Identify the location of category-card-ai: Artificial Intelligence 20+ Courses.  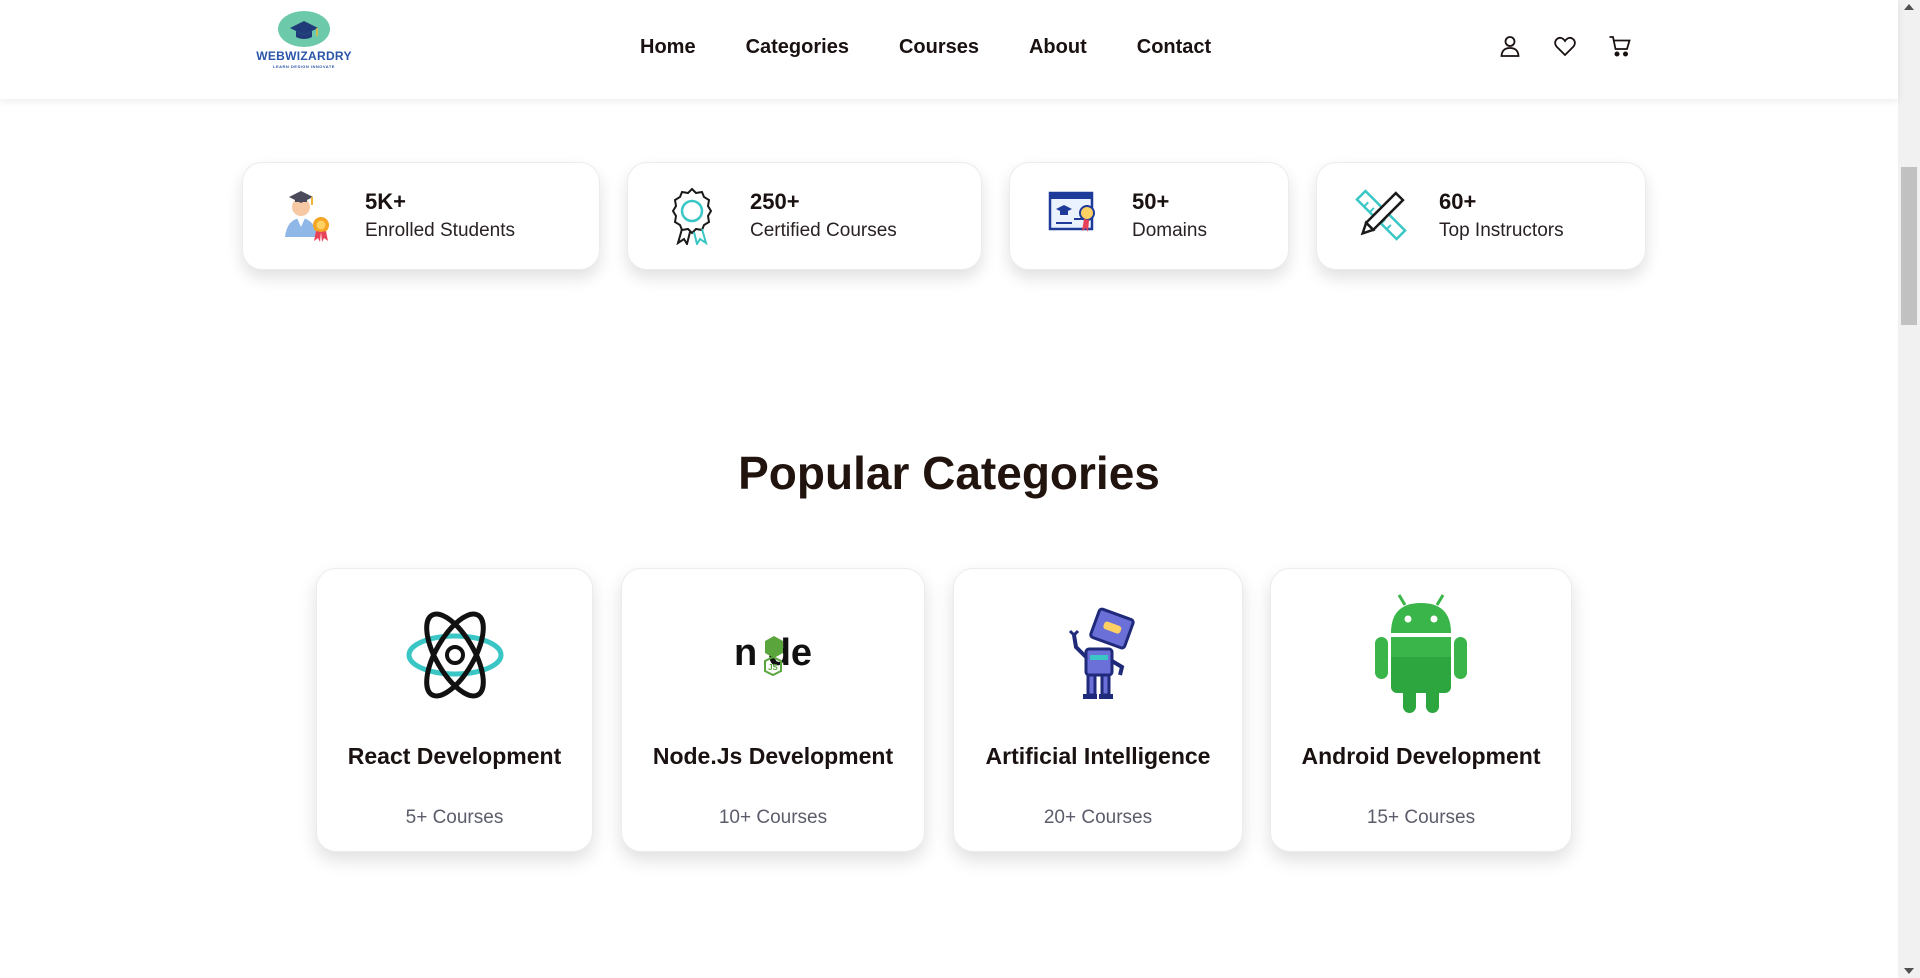
(1098, 710).